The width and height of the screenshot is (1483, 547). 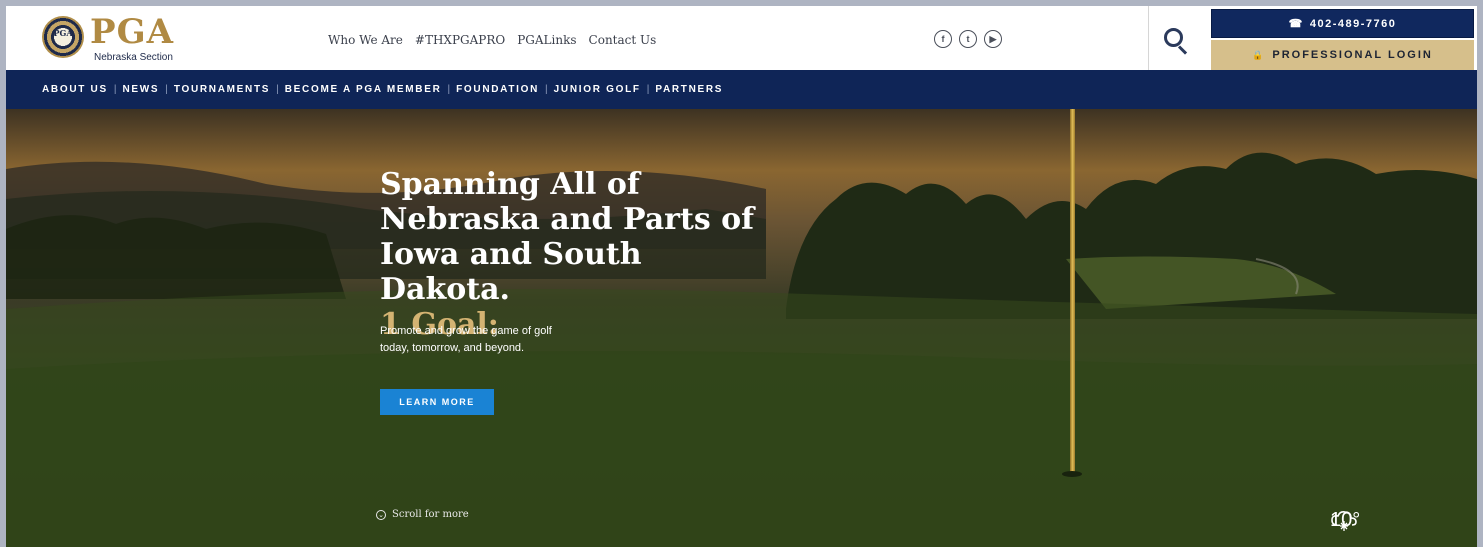 I want to click on blurb-line-2: today, tomorrow, and beyond., so click(x=452, y=348).